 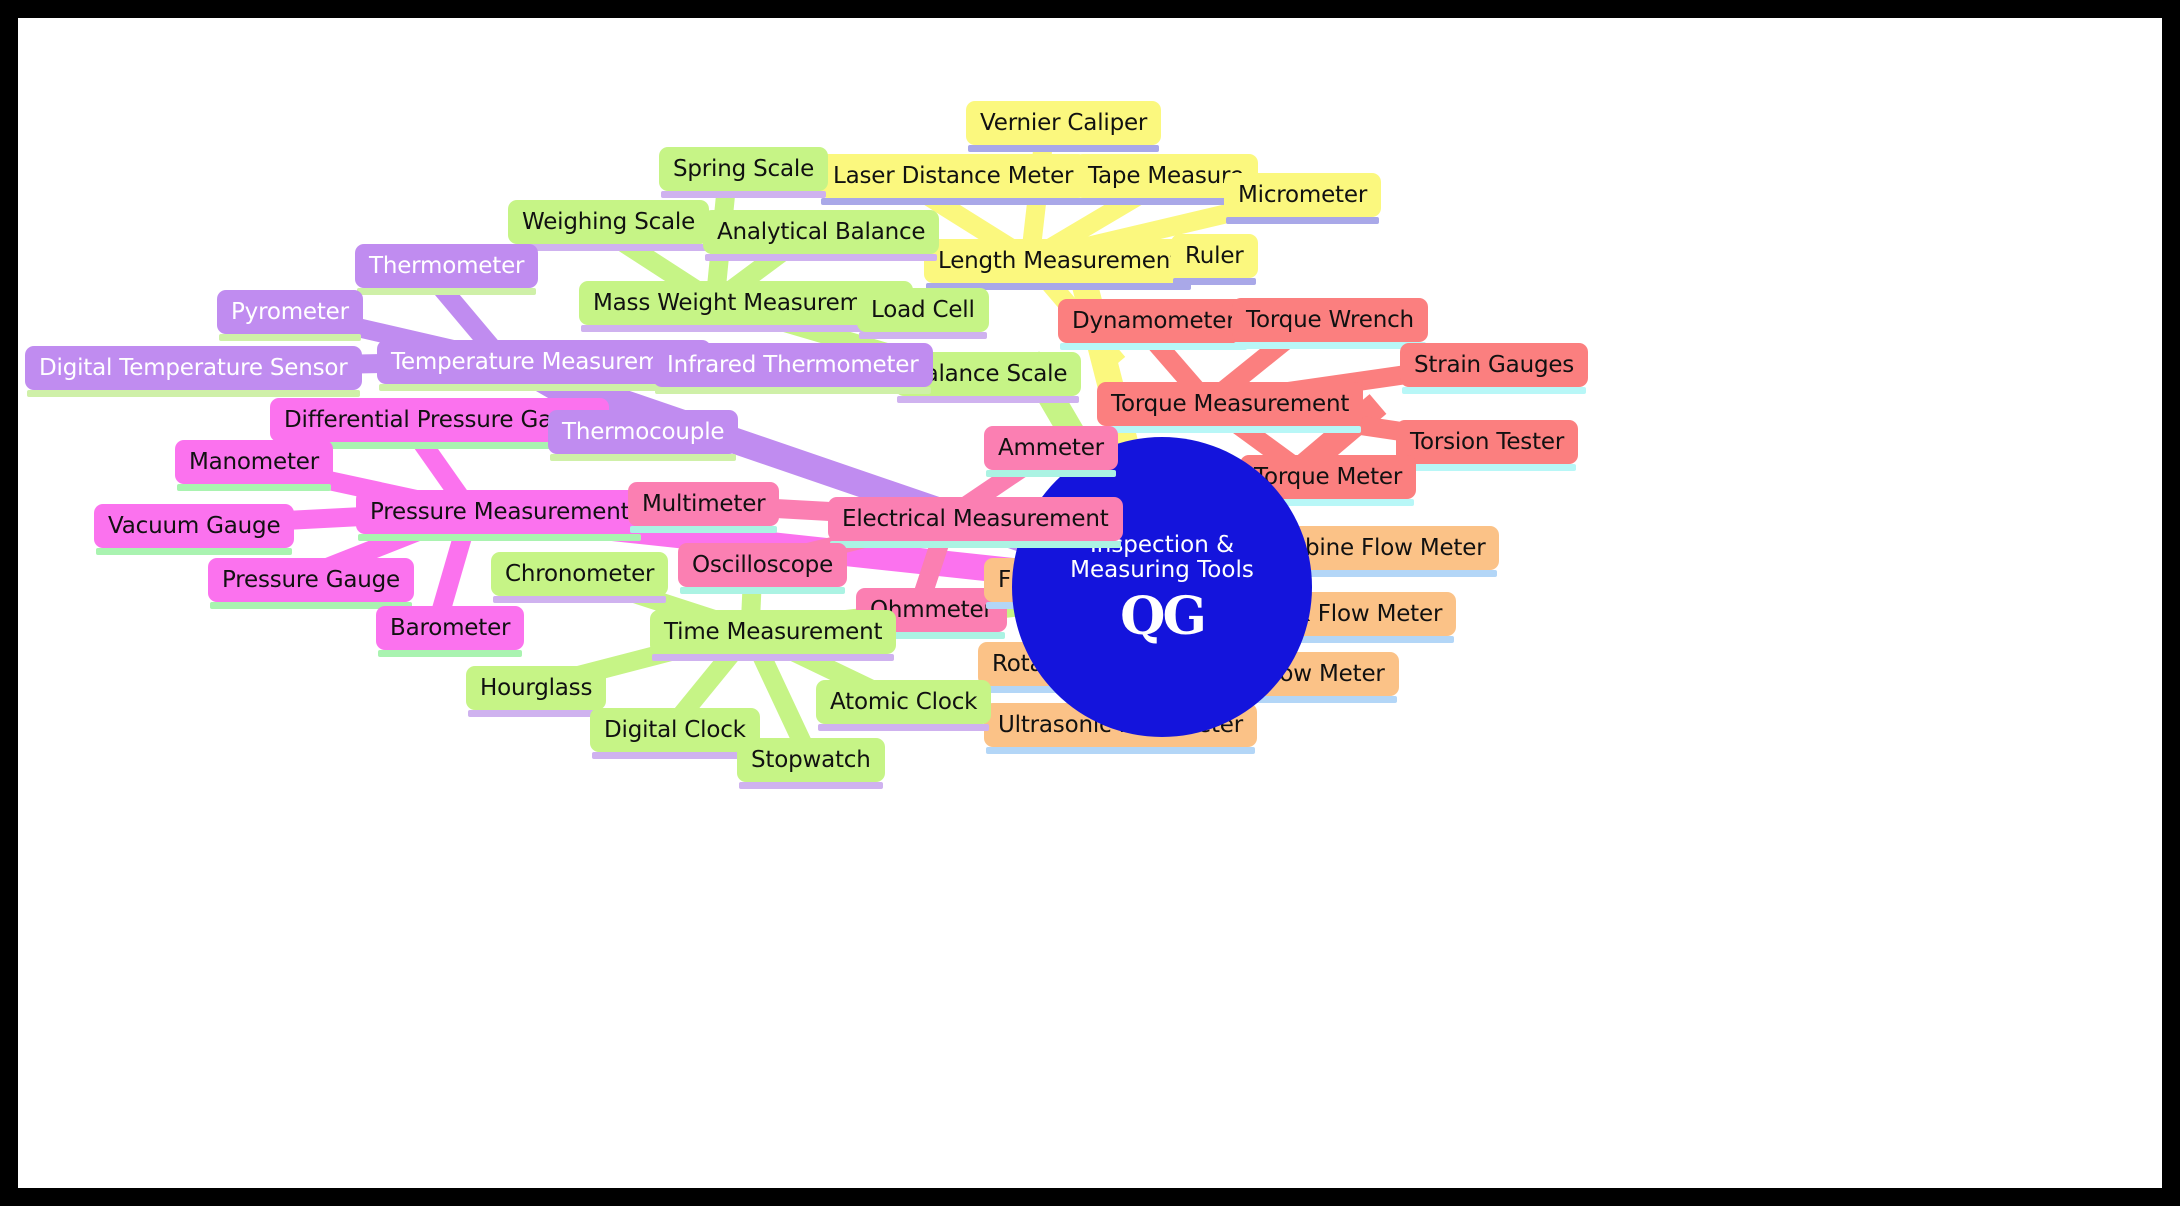 I want to click on node-ruler: Ruler, so click(x=1214, y=259).